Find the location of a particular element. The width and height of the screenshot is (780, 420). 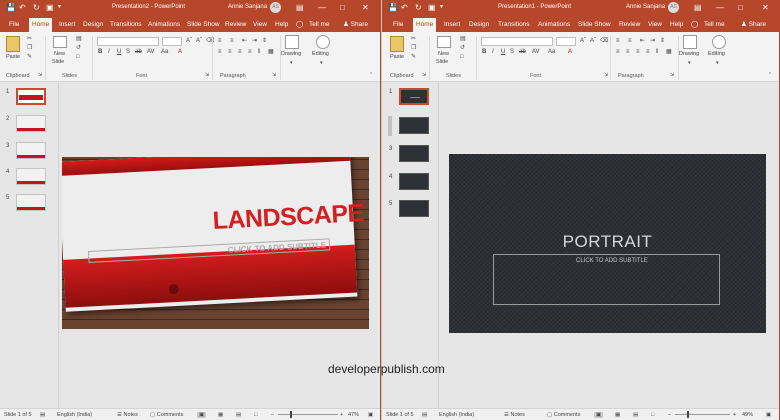

clipboard-launcher-icon: ⇲ is located at coordinates (424, 75).